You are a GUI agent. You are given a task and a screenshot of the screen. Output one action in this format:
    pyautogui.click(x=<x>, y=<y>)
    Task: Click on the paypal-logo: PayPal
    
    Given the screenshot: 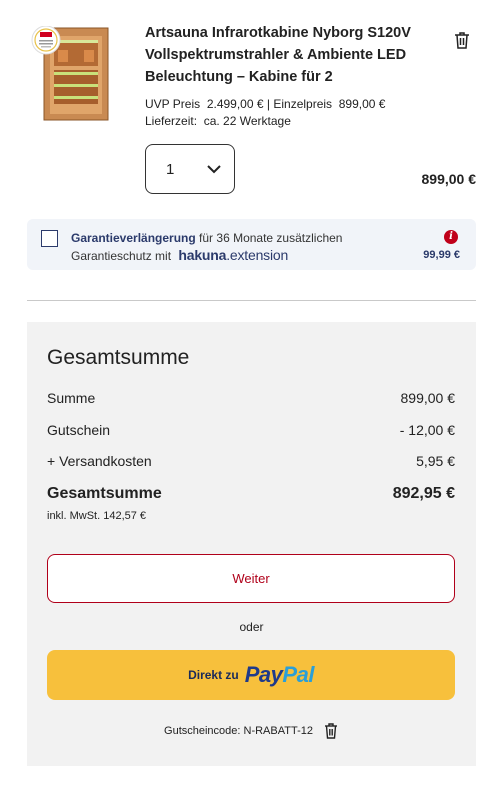 What is the action you would take?
    pyautogui.click(x=279, y=674)
    